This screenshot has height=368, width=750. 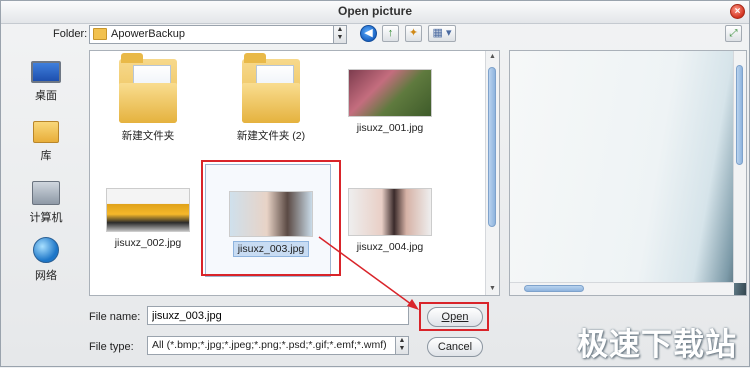 What do you see at coordinates (368, 273) in the screenshot?
I see `annotation-arrow` at bounding box center [368, 273].